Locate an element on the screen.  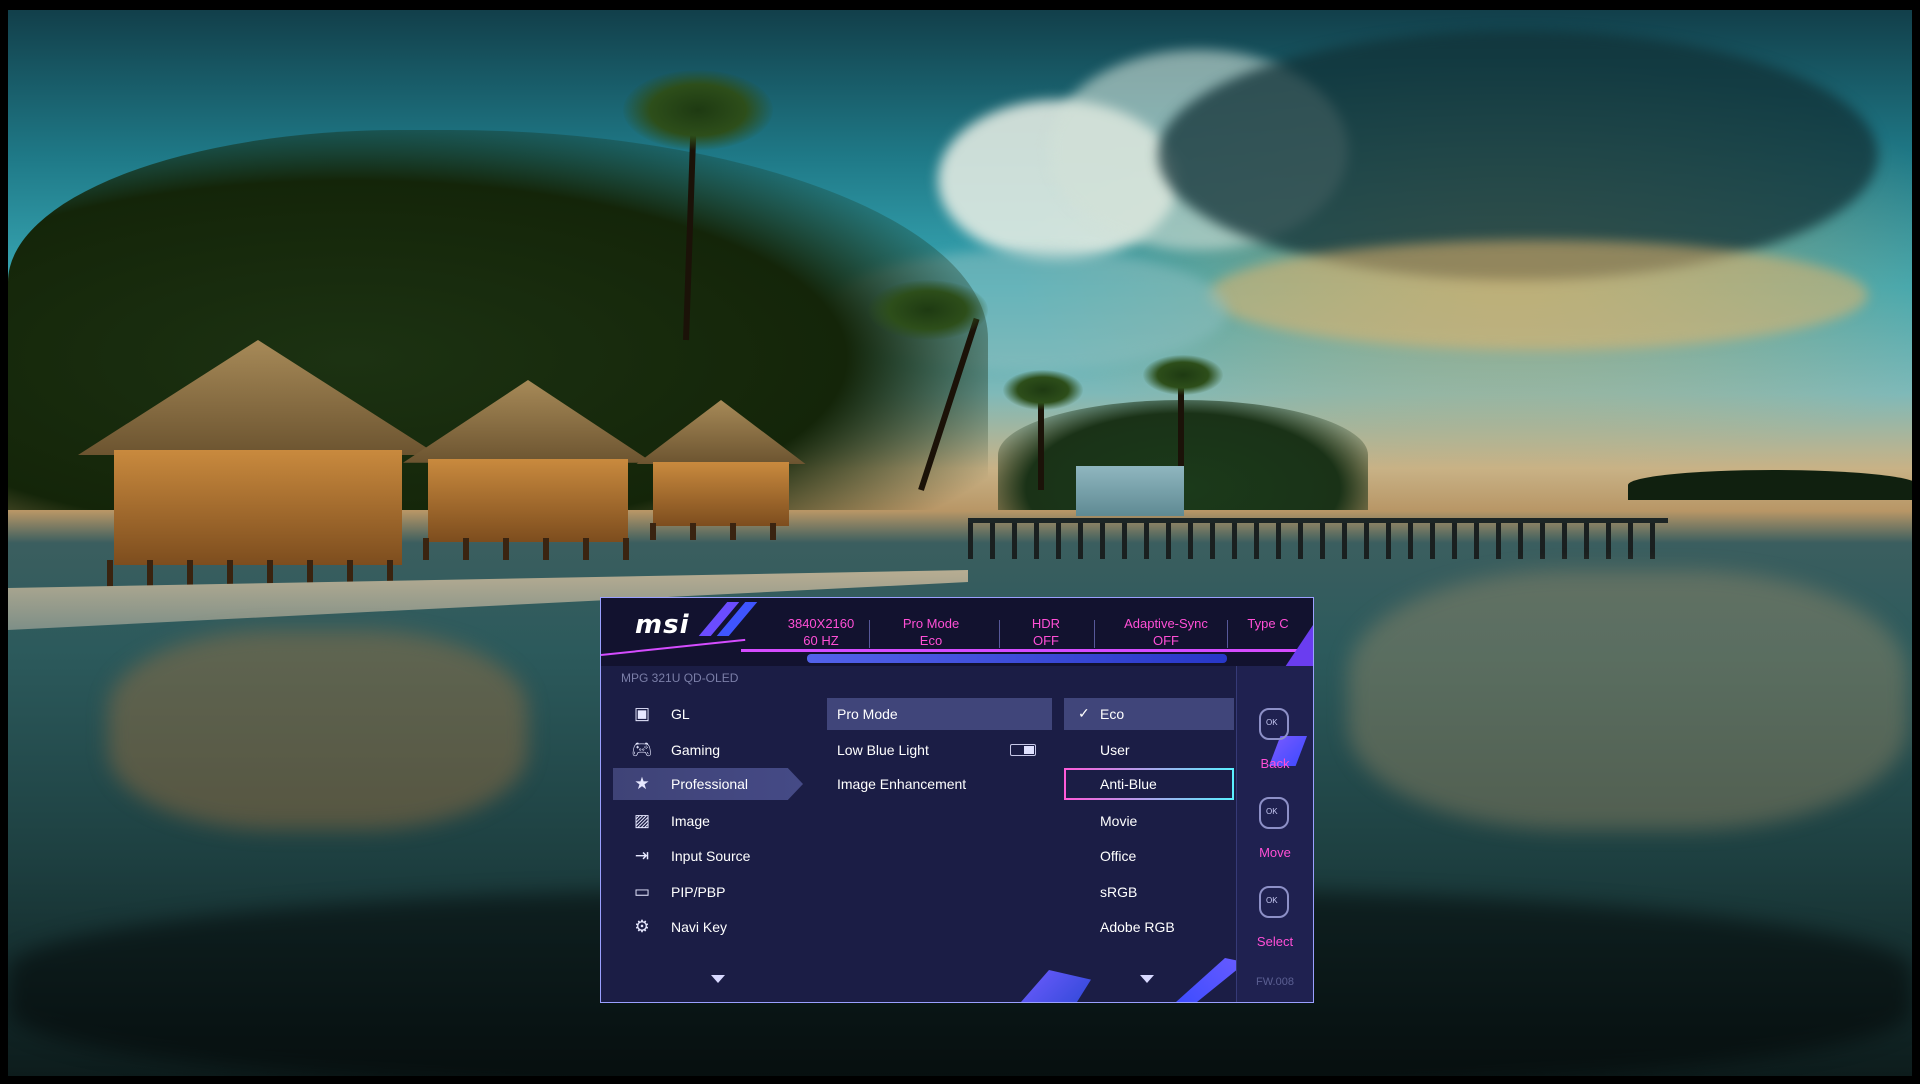
options-scroll-down-icon is located at coordinates (1147, 979).